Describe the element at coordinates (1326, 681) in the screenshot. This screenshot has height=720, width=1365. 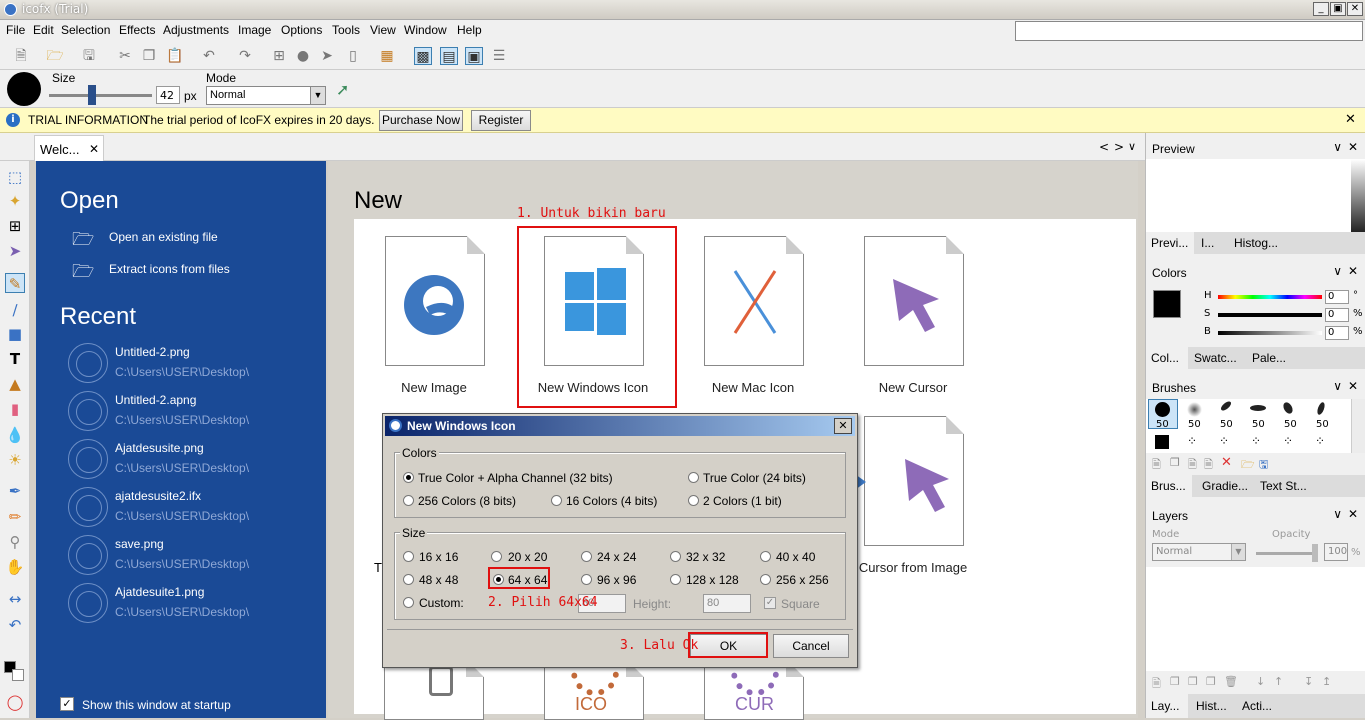
I see `layer-top-icon: ↥` at that location.